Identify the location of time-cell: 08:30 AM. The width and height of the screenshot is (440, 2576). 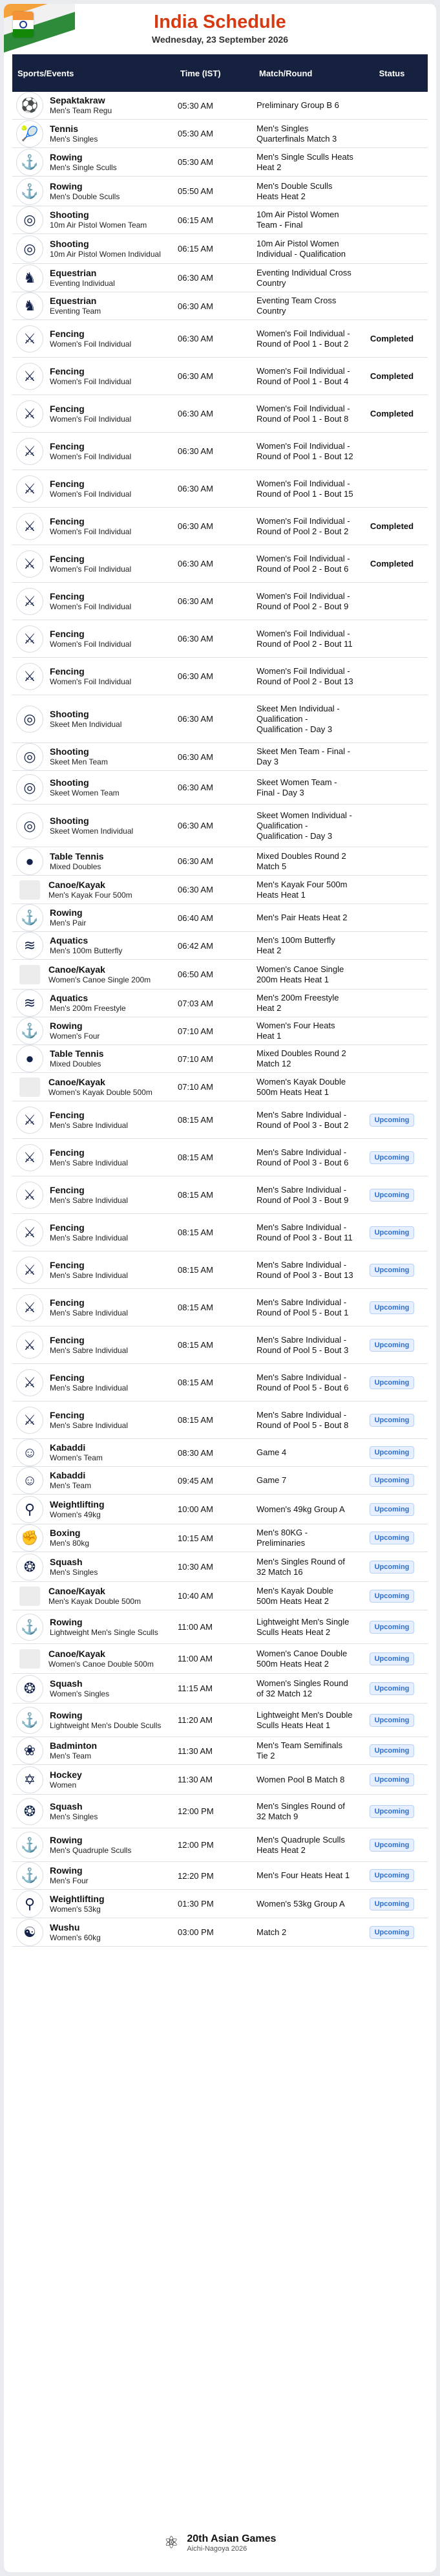
(214, 1453).